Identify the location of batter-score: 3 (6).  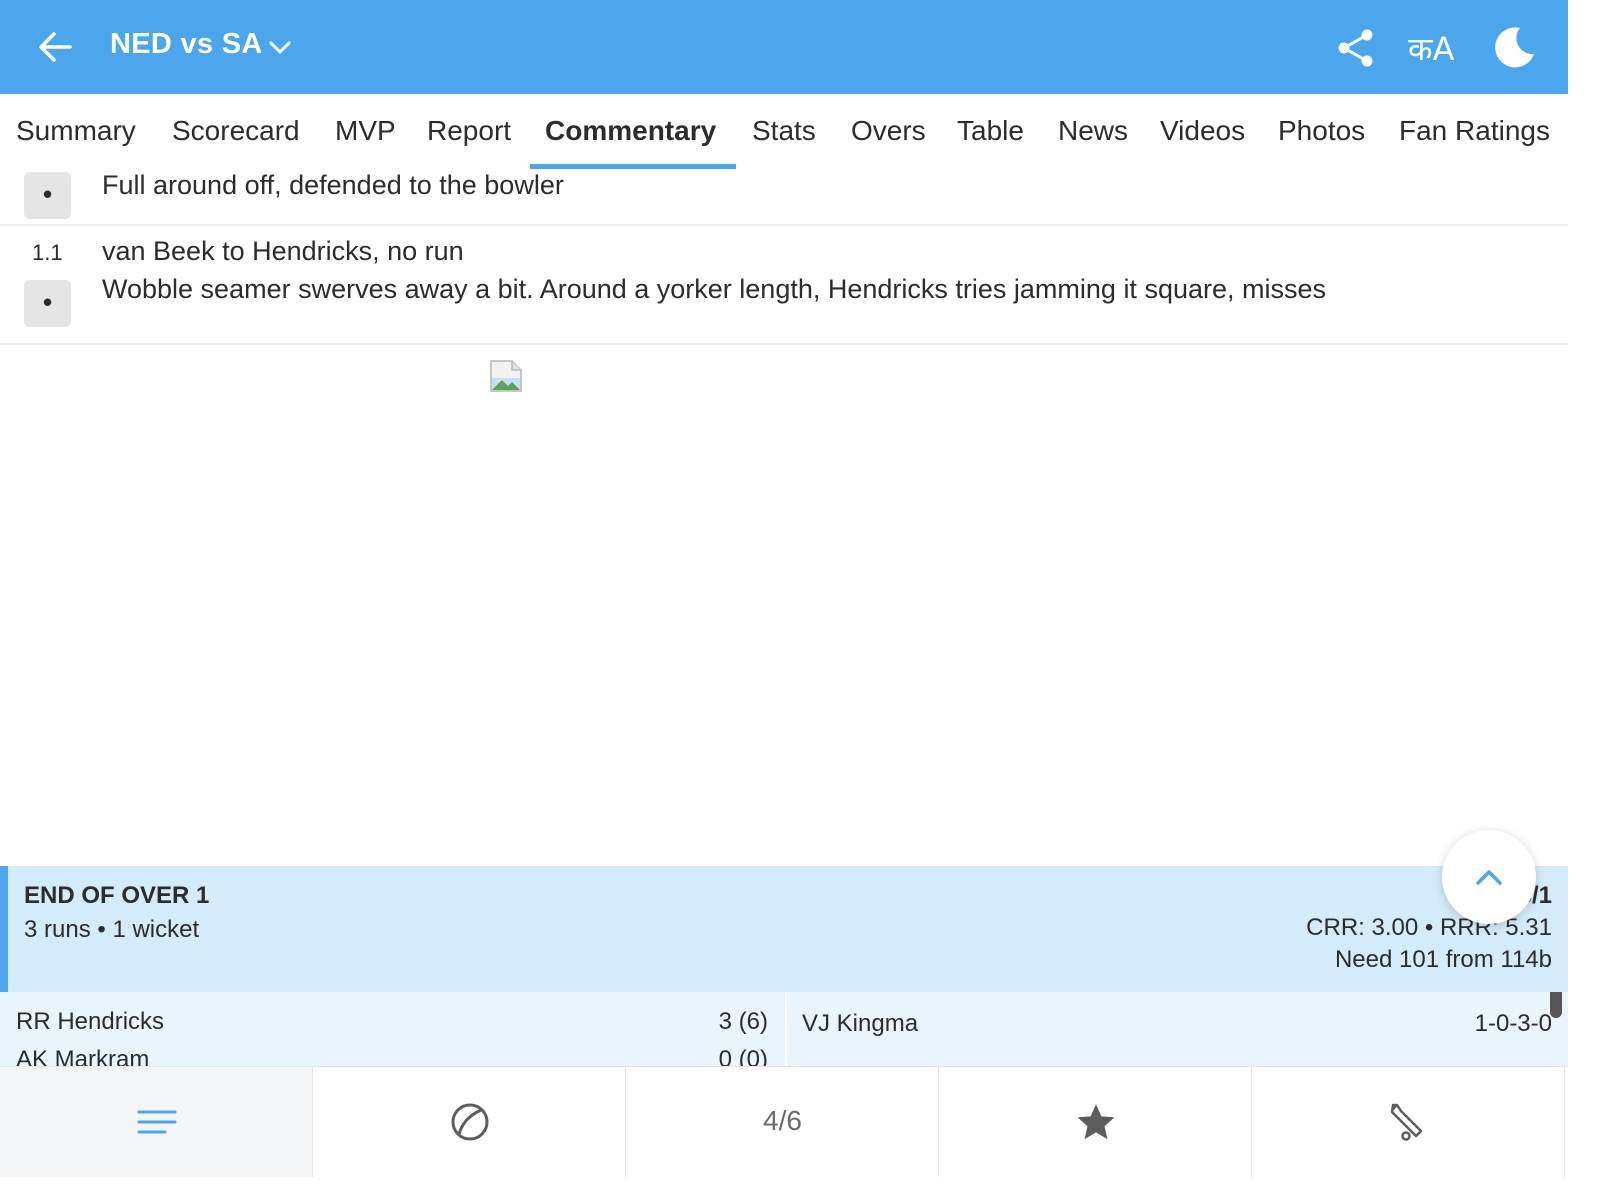
(743, 1021).